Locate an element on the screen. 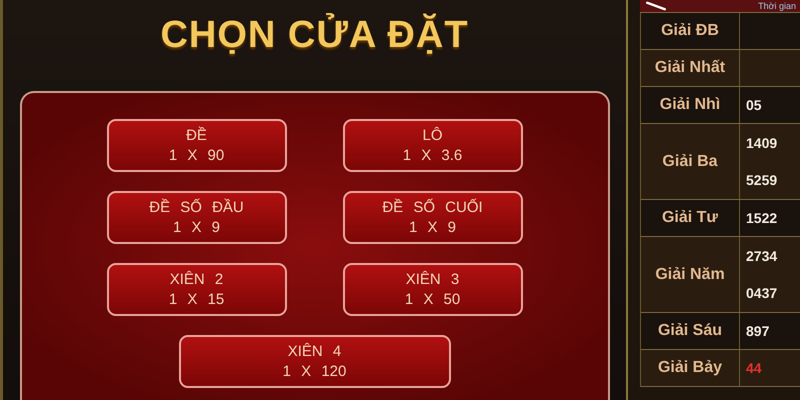 The width and height of the screenshot is (800, 400). bet-option-button: XIÊN 2 1 X 15 is located at coordinates (196, 289).